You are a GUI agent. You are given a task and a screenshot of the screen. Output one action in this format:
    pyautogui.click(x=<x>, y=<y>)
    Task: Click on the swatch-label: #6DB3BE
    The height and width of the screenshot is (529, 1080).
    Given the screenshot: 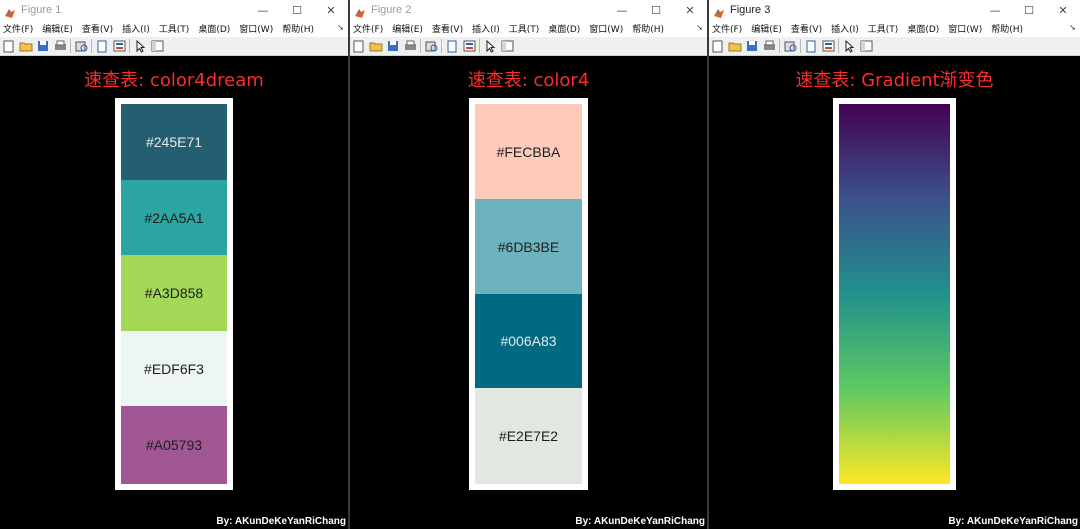 What is the action you would take?
    pyautogui.click(x=528, y=246)
    